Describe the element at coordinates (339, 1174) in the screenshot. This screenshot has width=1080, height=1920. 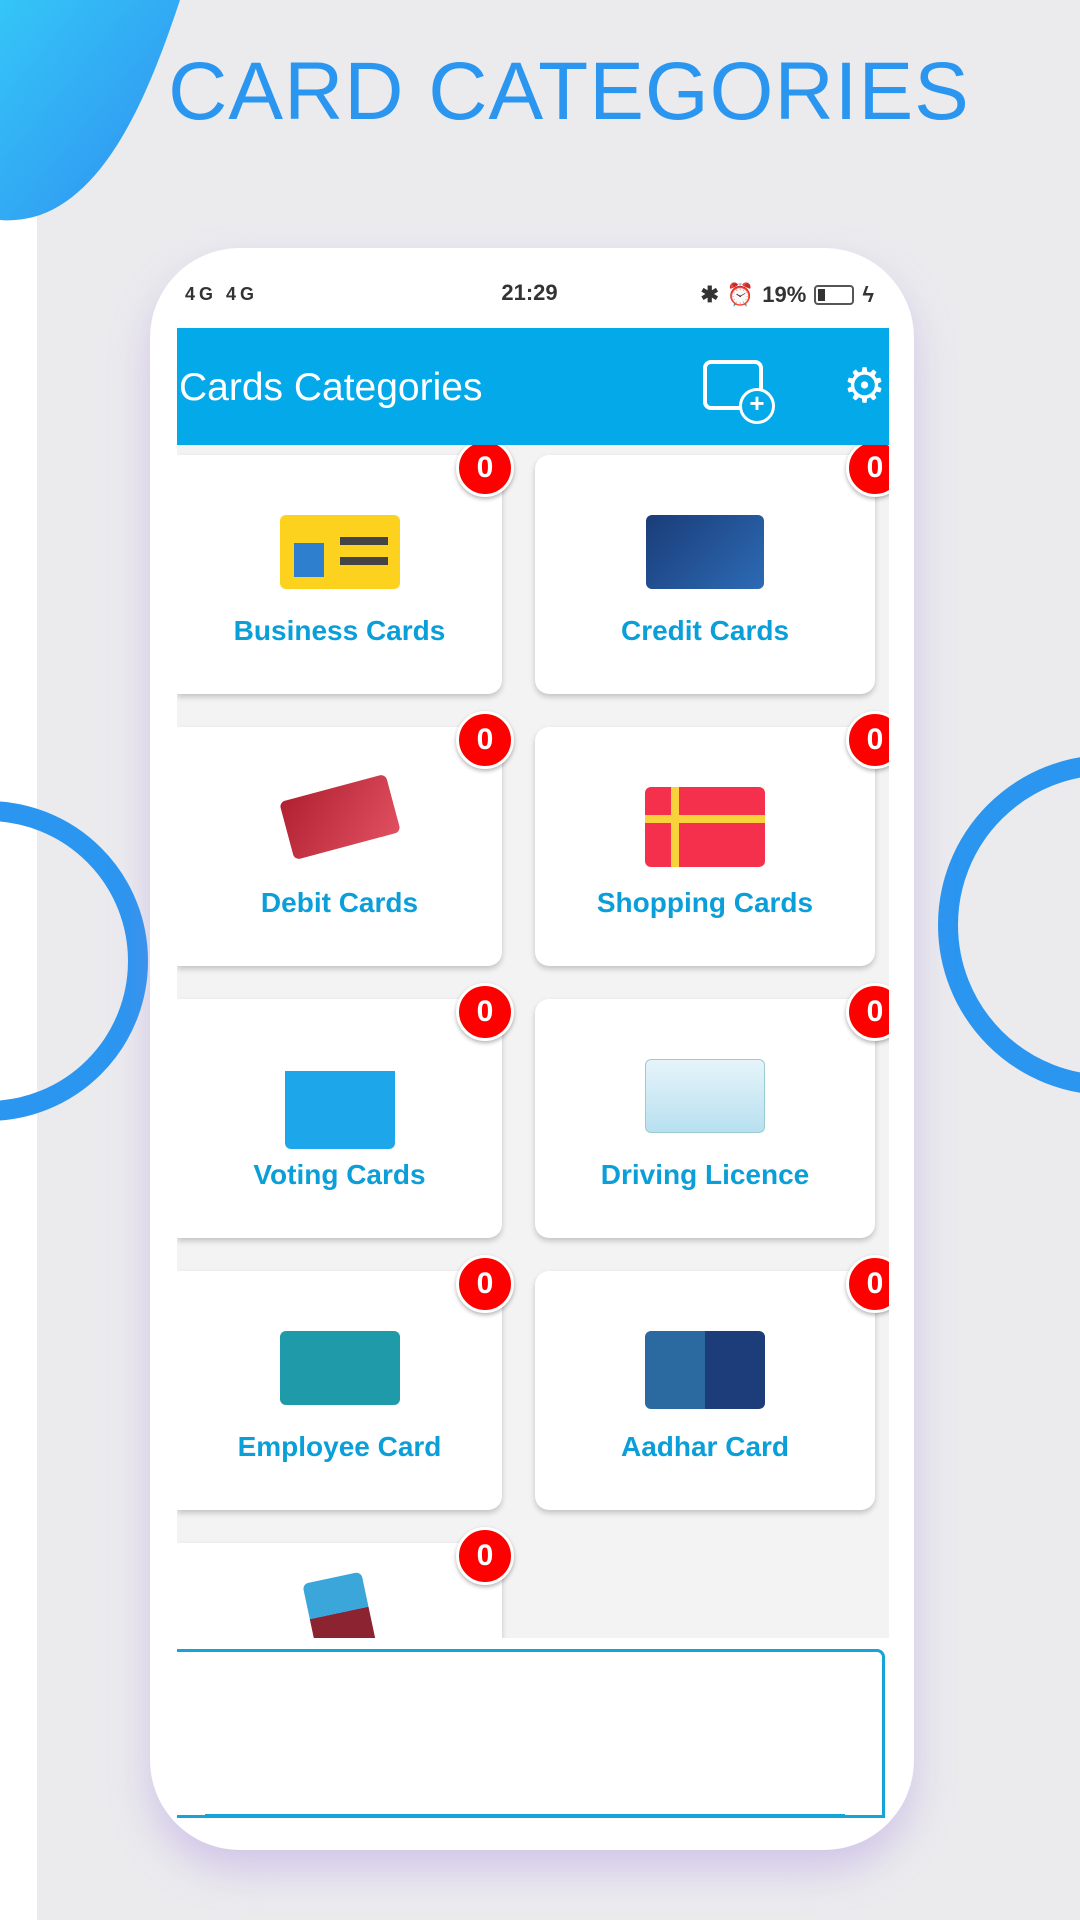
I see `category-name: Voting Cards` at that location.